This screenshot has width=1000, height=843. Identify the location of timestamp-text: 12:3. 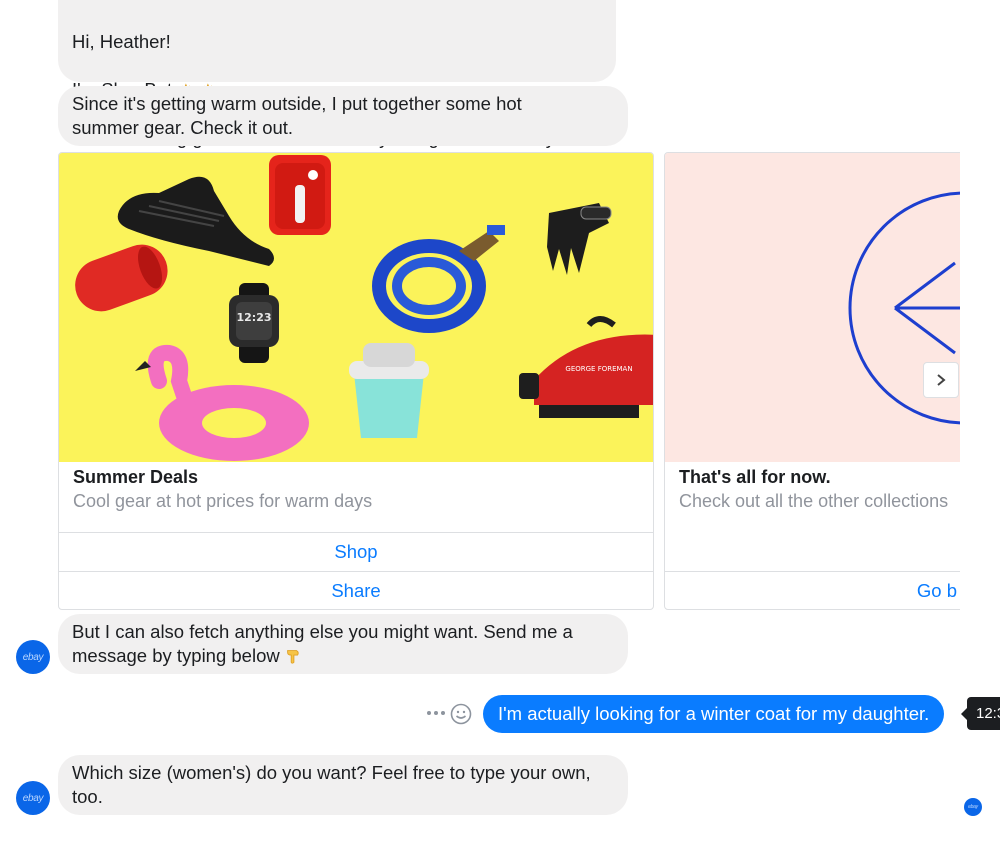
(988, 713).